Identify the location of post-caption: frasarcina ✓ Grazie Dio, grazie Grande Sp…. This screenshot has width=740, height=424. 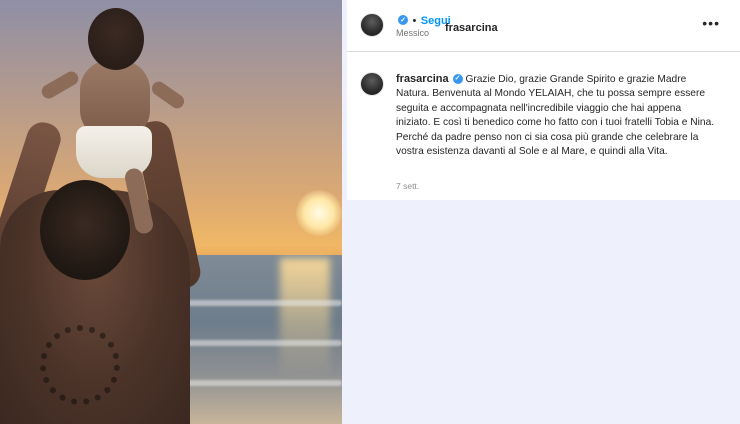
(556, 115).